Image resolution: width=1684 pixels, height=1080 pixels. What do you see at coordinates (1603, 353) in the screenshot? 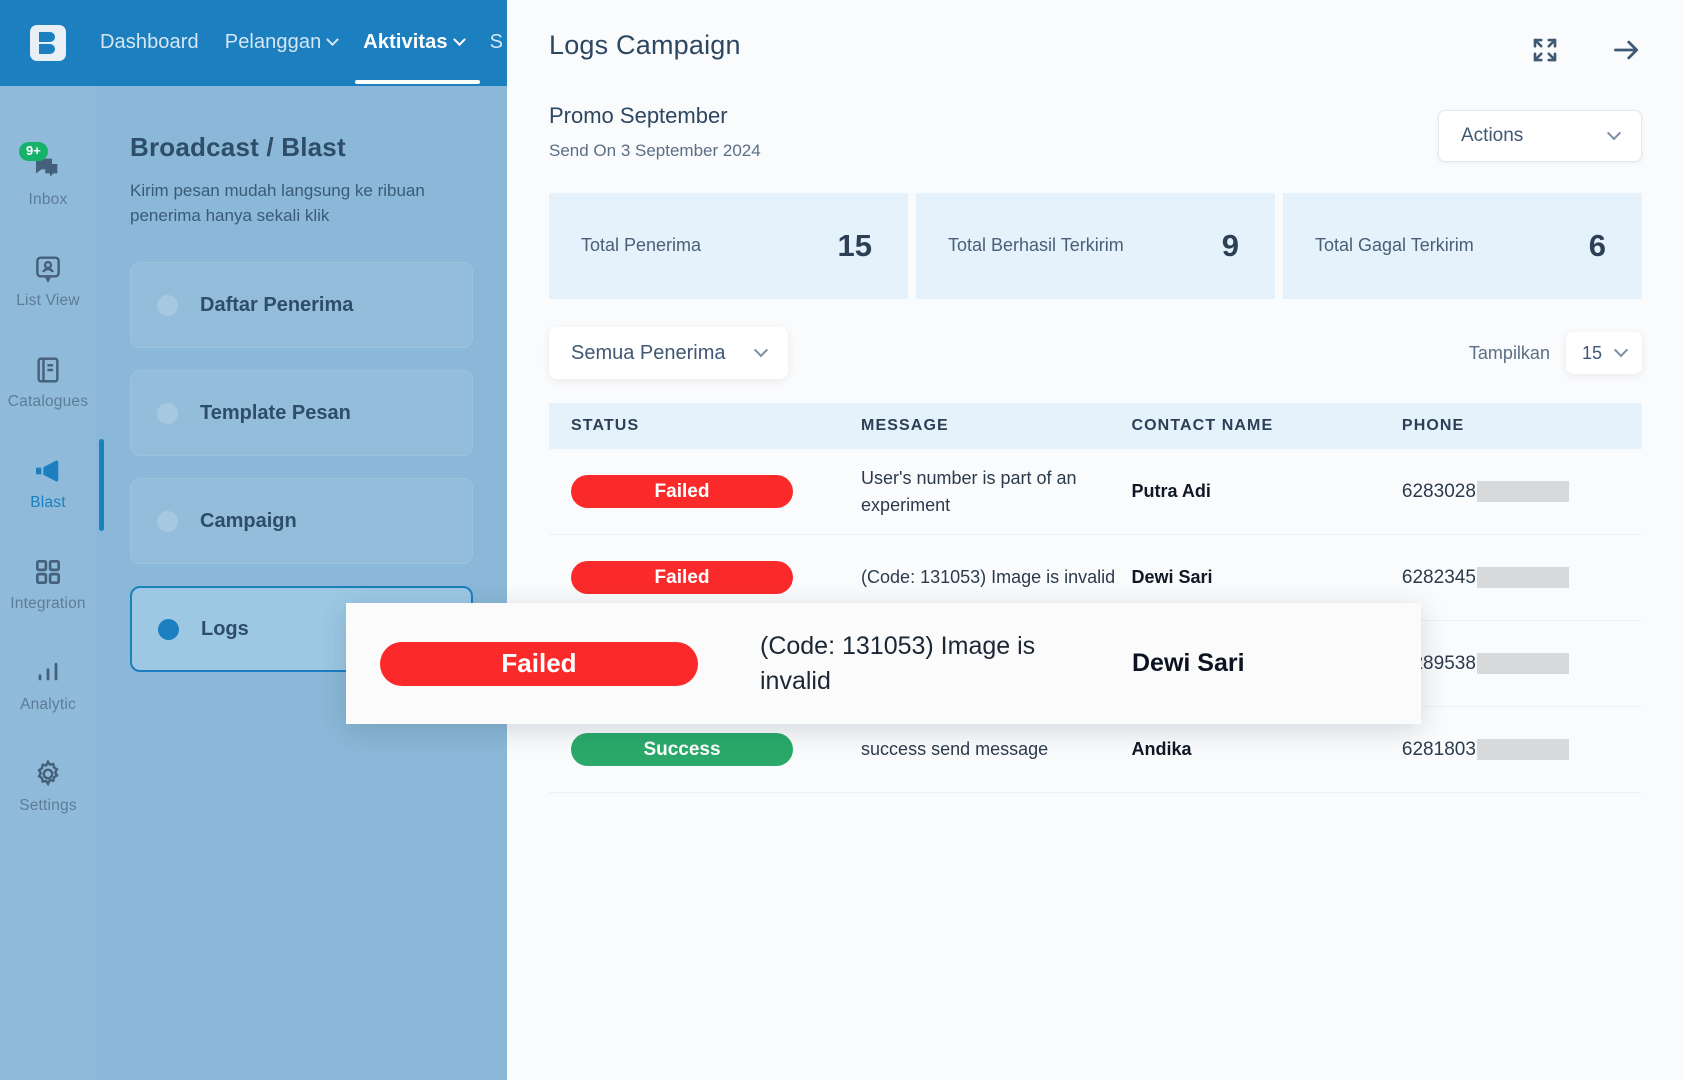
I see `page-size-select: 15` at bounding box center [1603, 353].